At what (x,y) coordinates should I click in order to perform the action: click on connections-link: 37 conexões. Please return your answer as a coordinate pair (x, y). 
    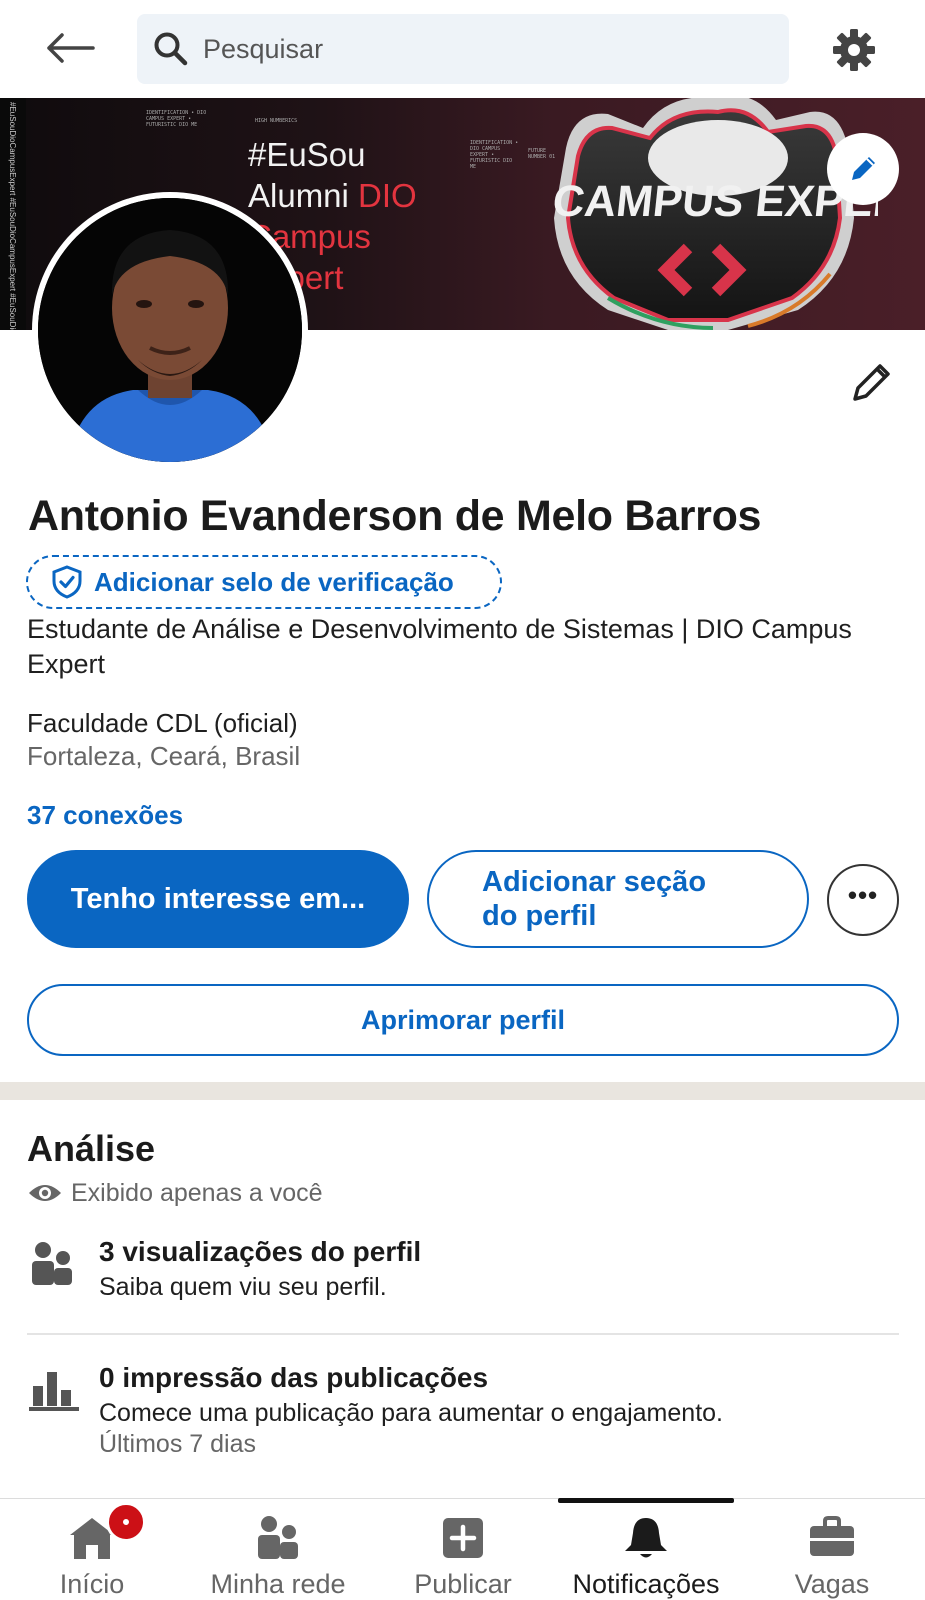
    Looking at the image, I should click on (105, 815).